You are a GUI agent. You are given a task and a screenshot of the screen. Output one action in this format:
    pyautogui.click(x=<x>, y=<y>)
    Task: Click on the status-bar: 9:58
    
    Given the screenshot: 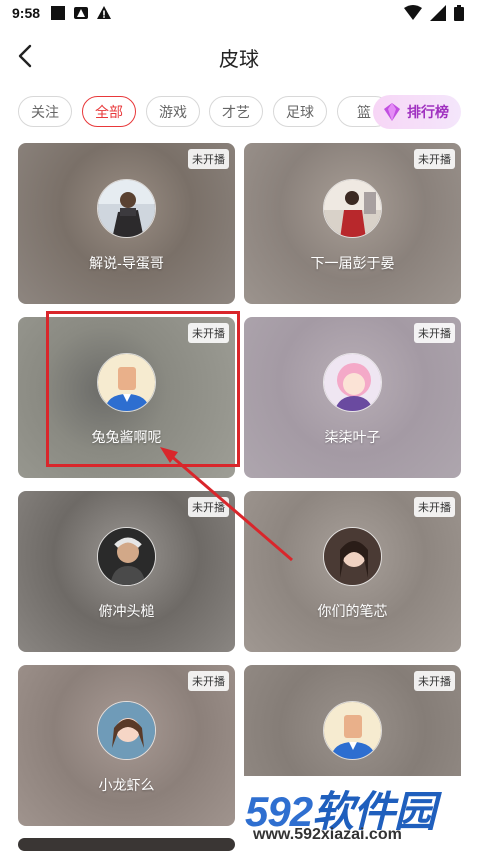 What is the action you would take?
    pyautogui.click(x=239, y=13)
    